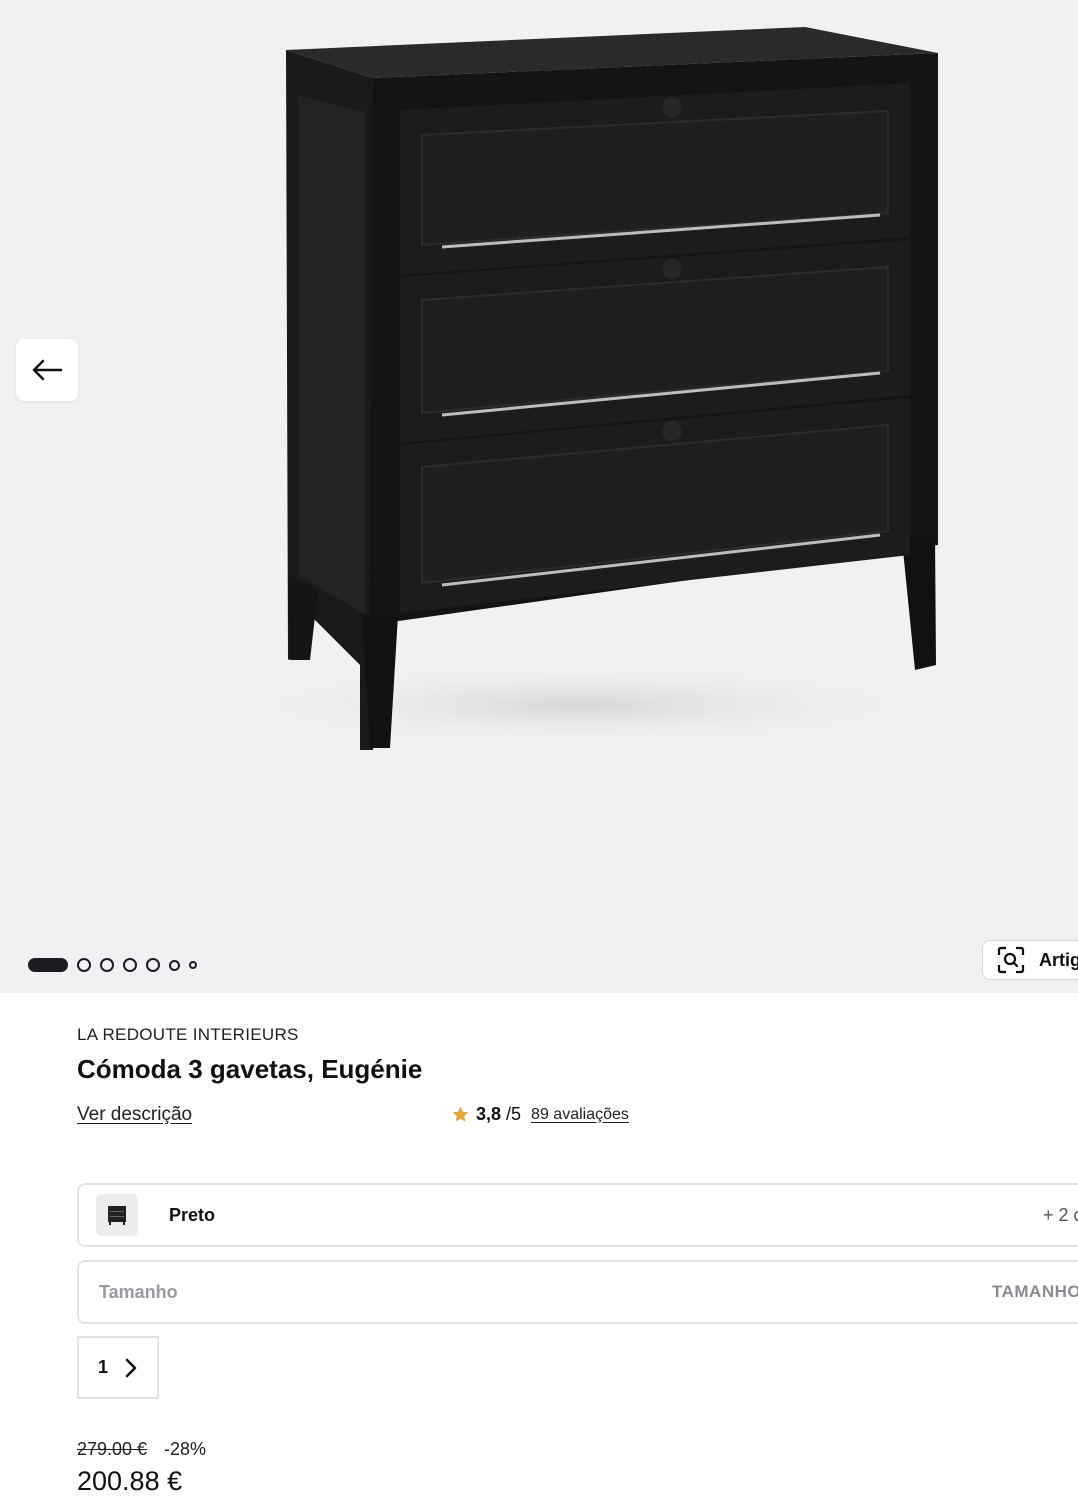  Describe the element at coordinates (489, 1114) in the screenshot. I see `rating-score: 3,8` at that location.